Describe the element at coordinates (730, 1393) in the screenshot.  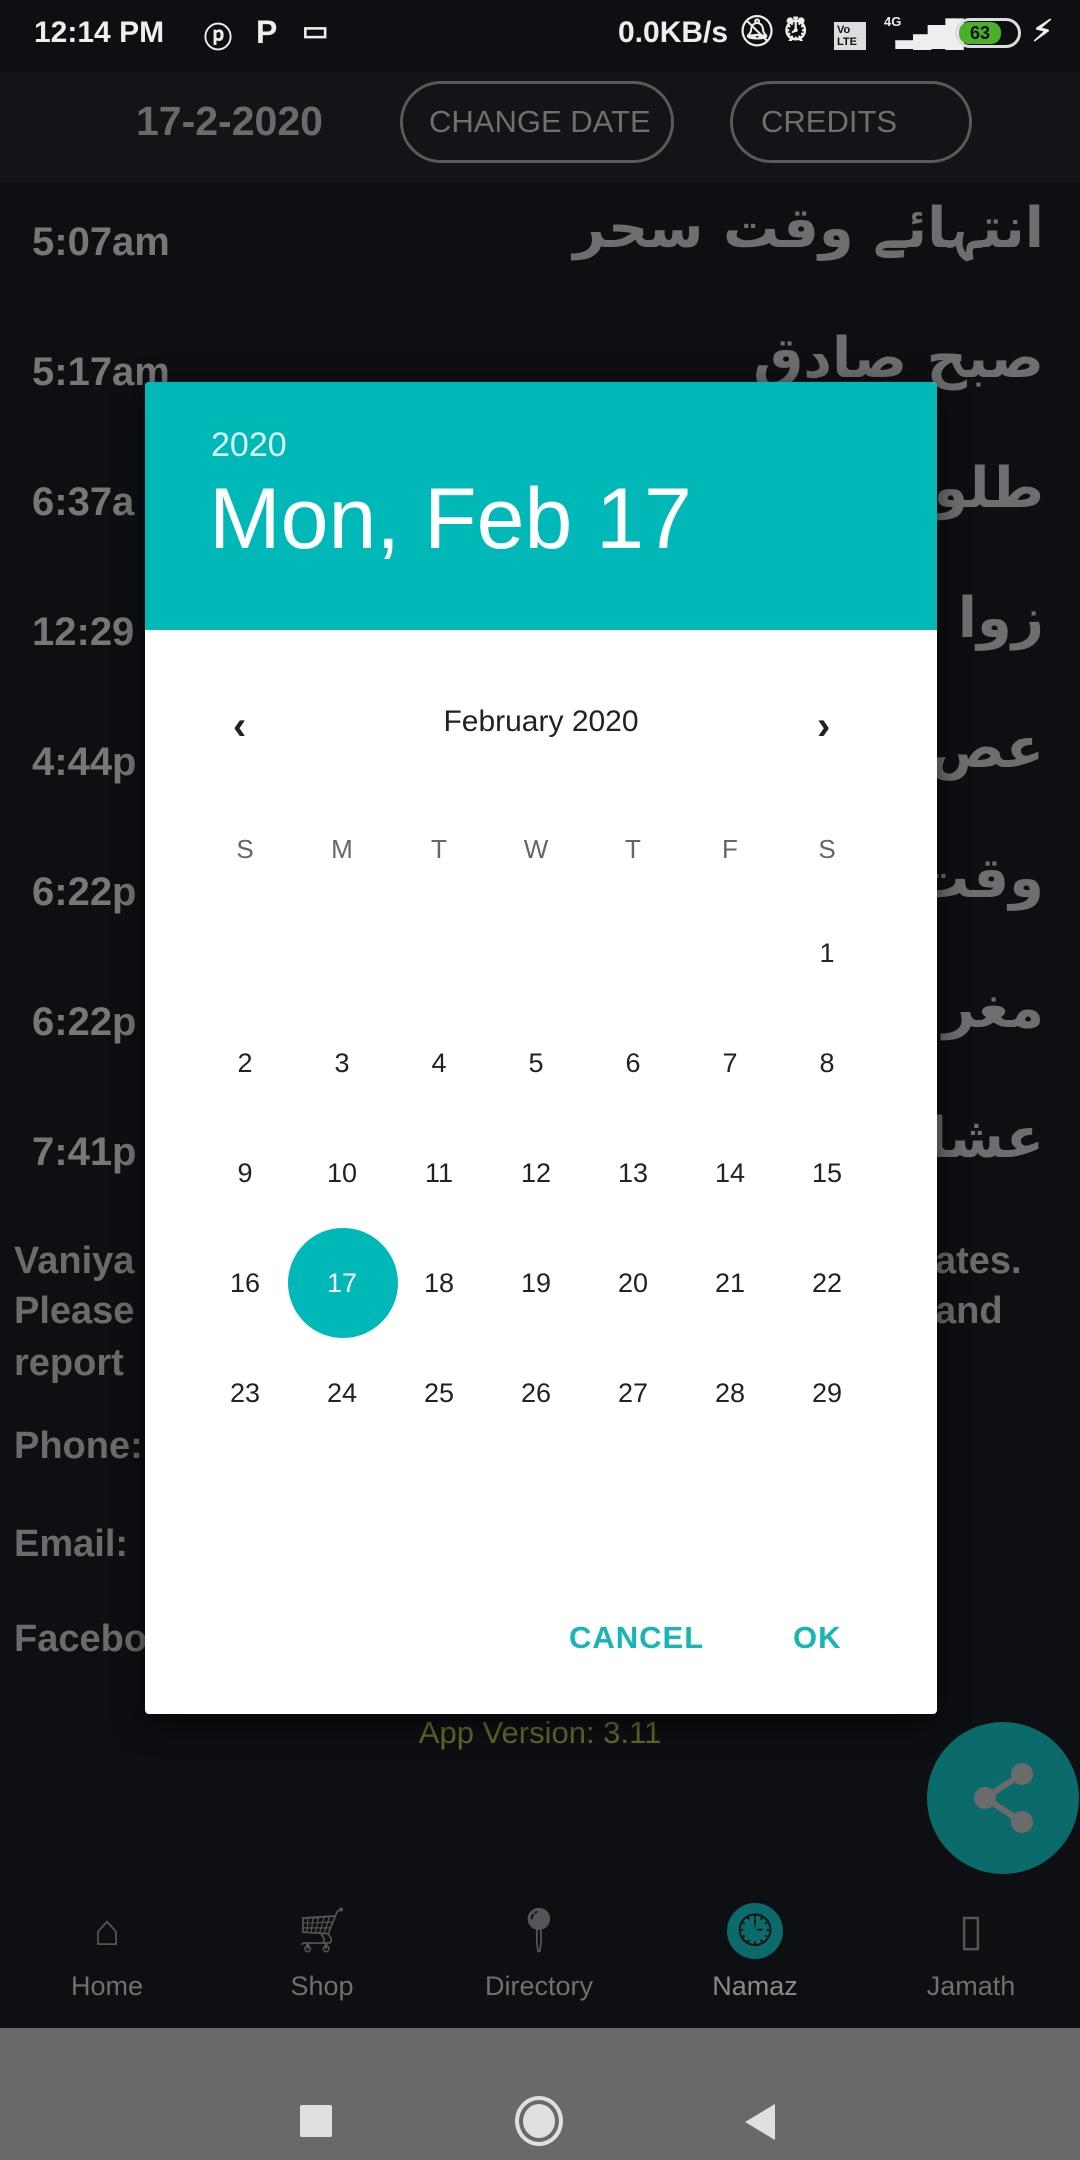
I see `calendar-day: 28` at that location.